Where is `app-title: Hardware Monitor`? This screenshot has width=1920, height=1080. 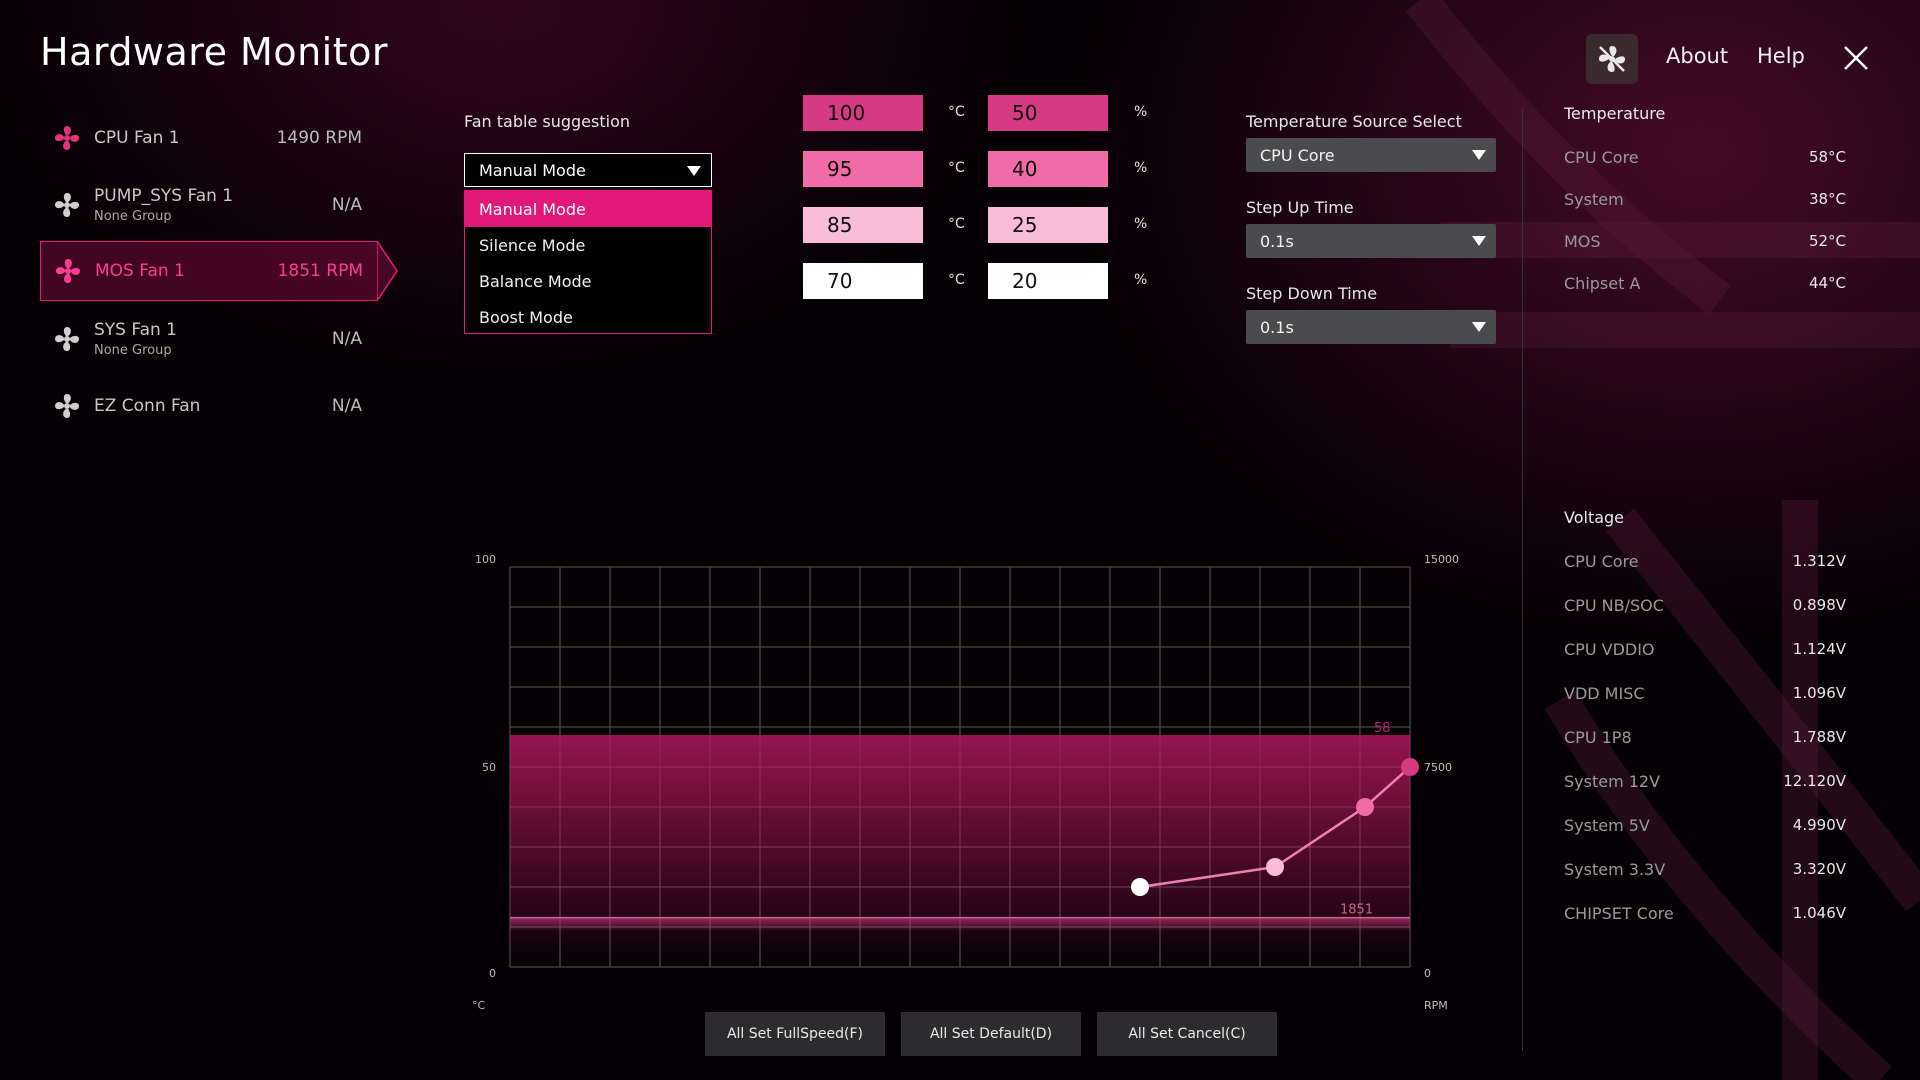 app-title: Hardware Monitor is located at coordinates (214, 52).